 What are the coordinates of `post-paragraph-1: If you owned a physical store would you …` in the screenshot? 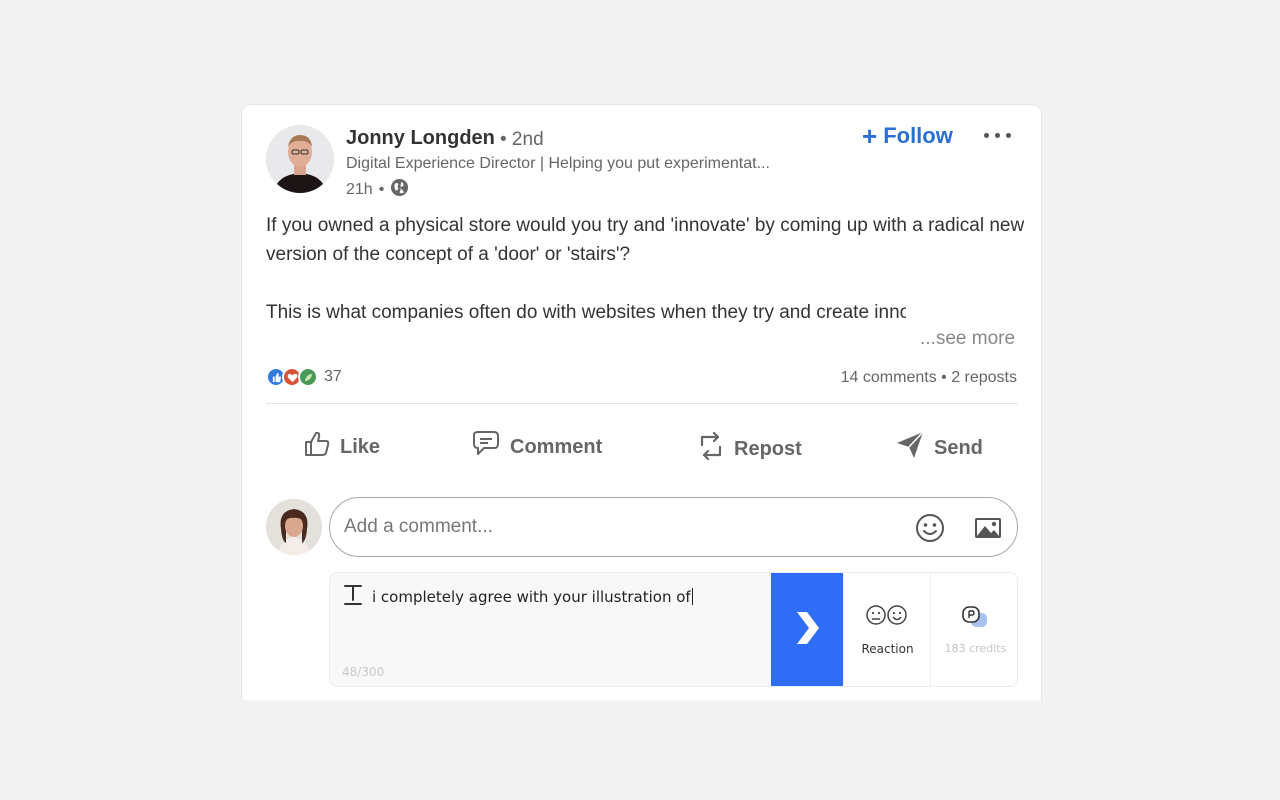 It's located at (645, 240).